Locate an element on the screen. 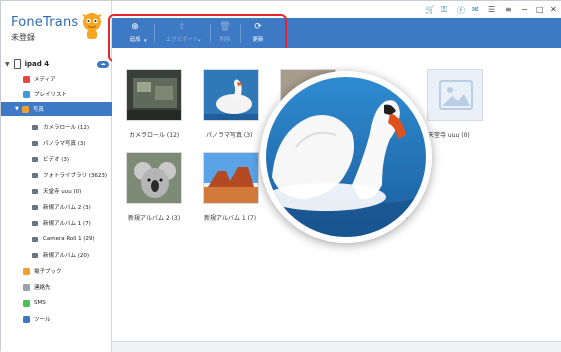 Image resolution: width=561 pixels, height=352 pixels. sidebar-subitem: 天堂寺 uuu (0) is located at coordinates (56, 191).